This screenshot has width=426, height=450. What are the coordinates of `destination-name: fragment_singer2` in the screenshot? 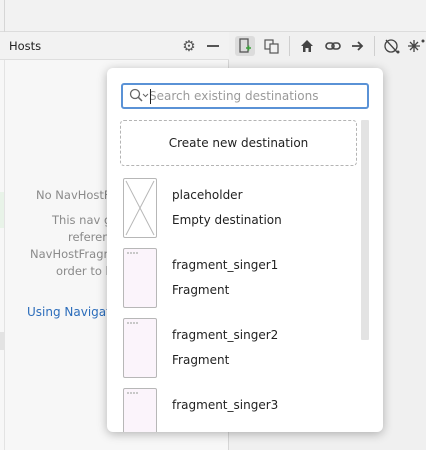 It's located at (225, 335).